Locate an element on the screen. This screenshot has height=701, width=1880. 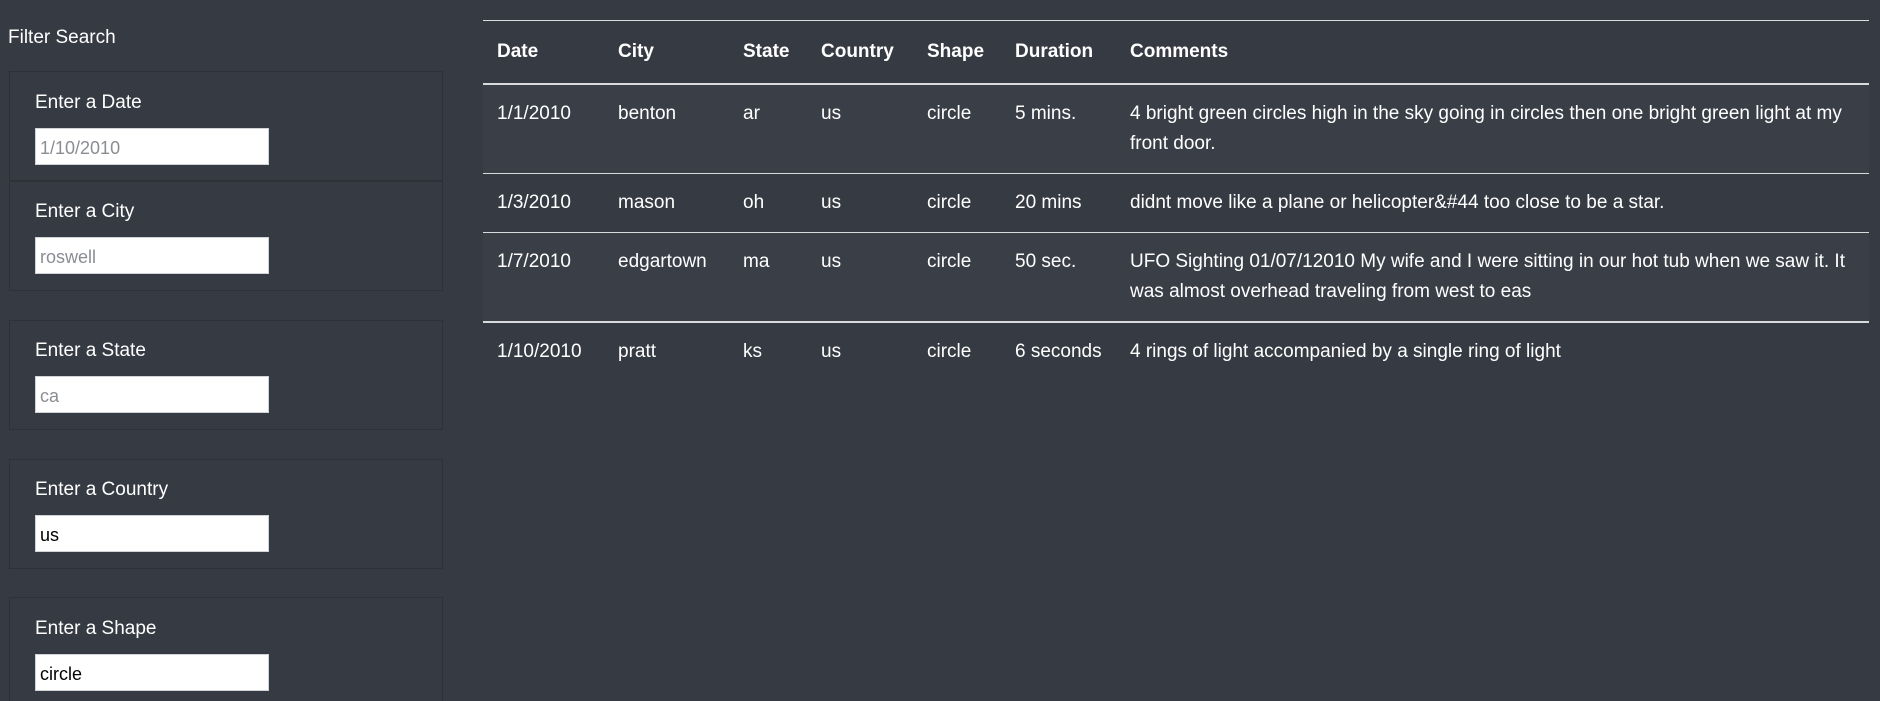
cell-duration: 6 seconds is located at coordinates (1058, 351).